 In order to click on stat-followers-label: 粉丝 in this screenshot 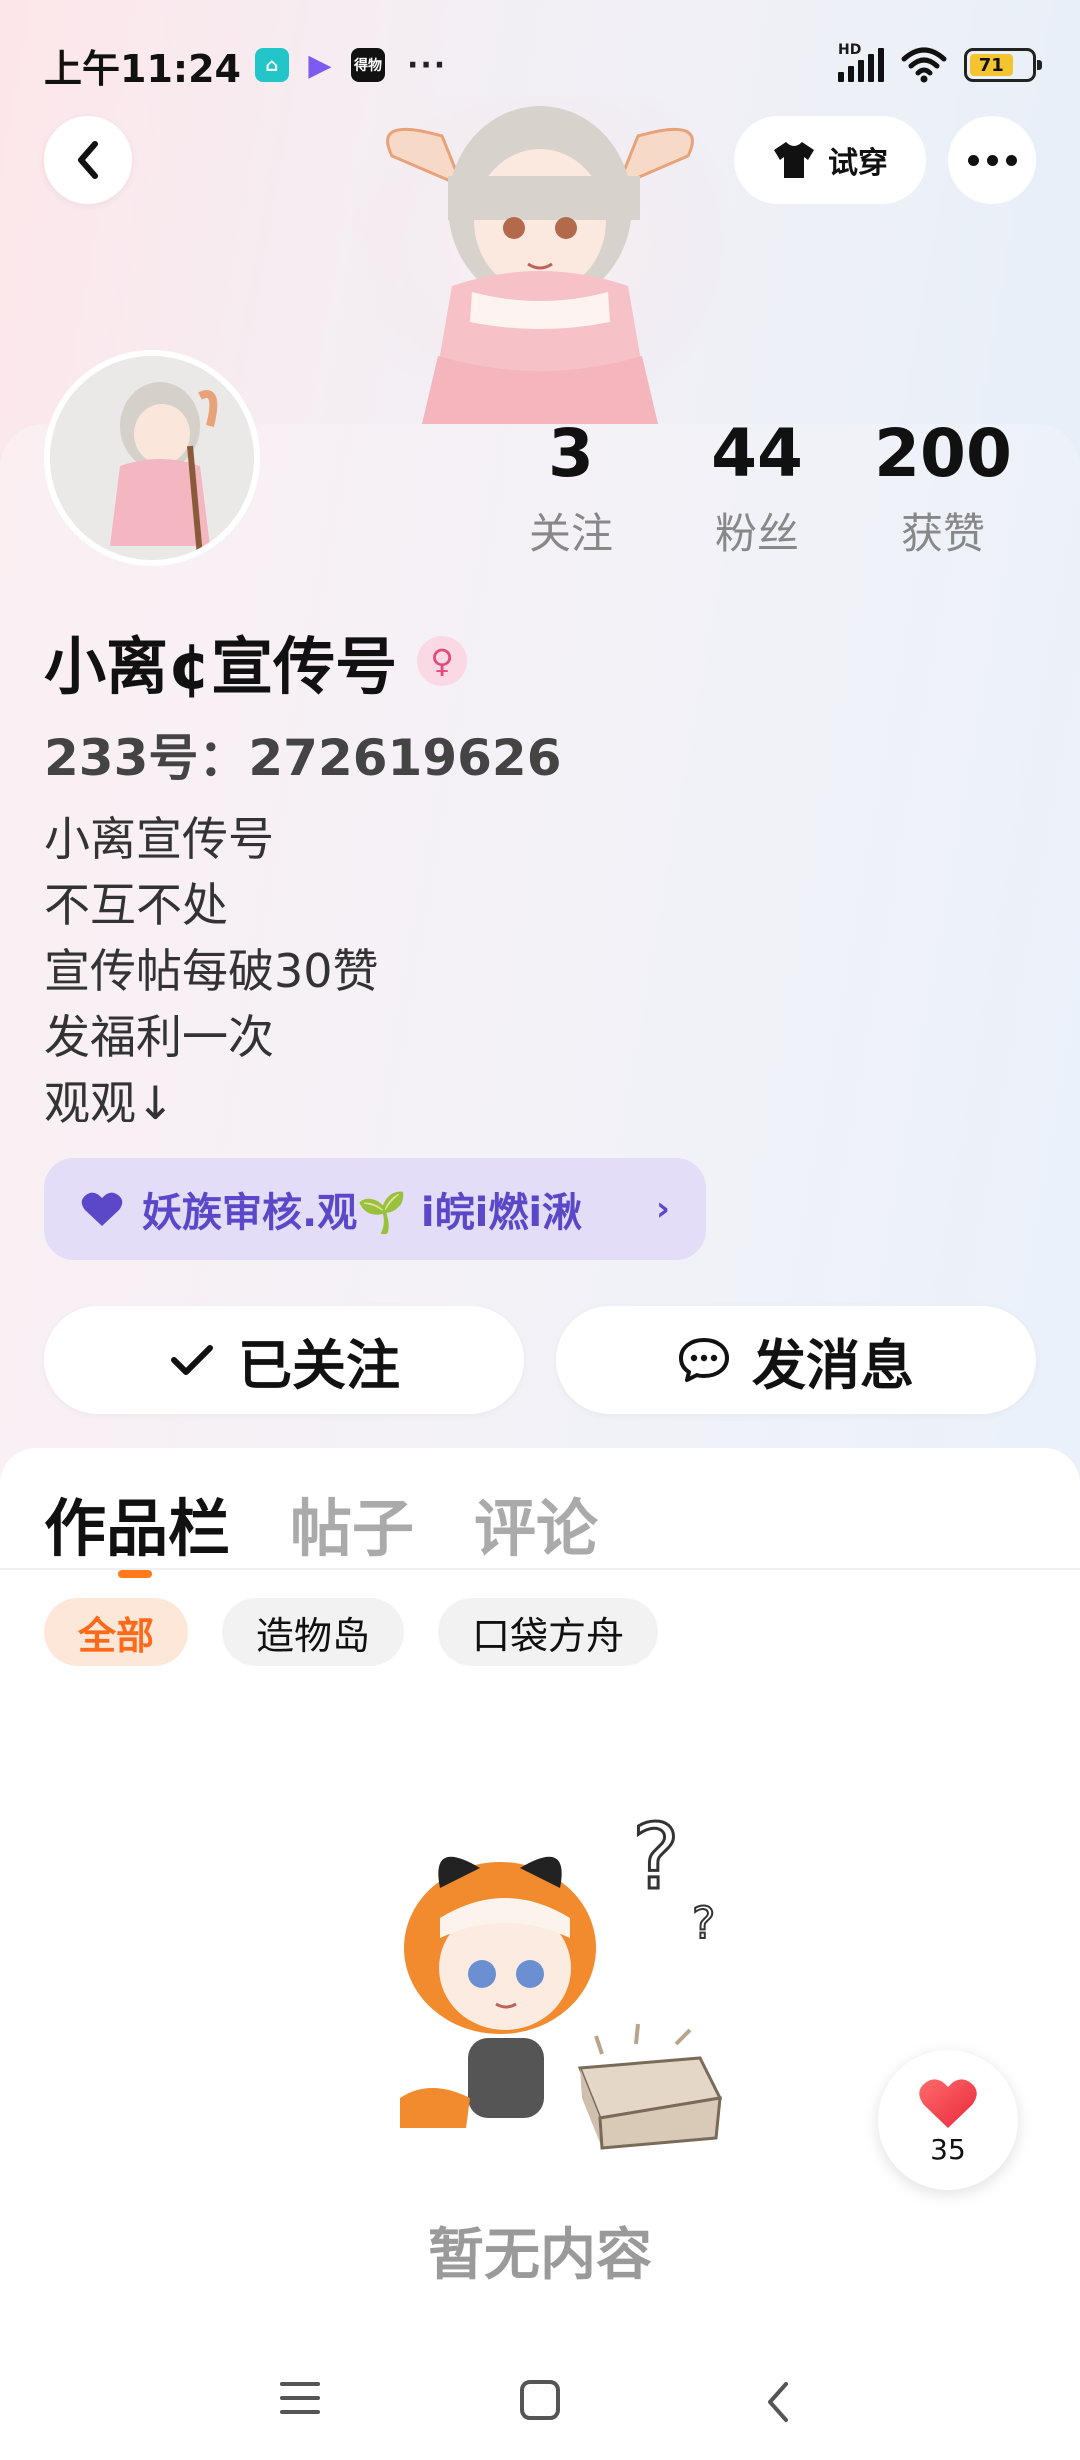, I will do `click(756, 533)`.